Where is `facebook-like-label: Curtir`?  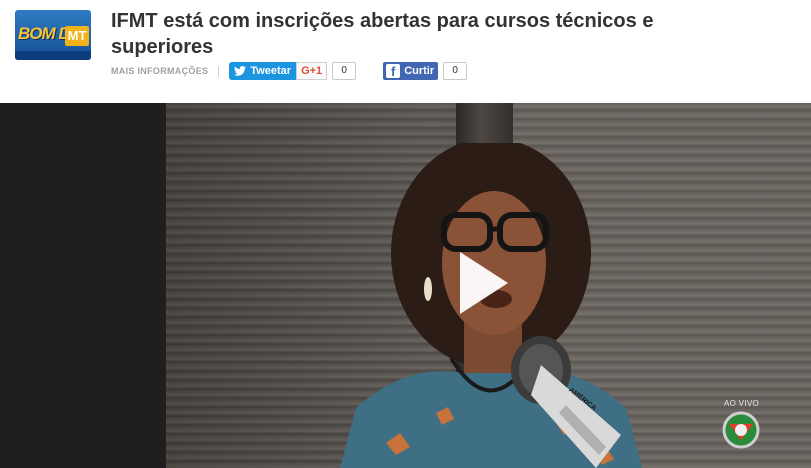
facebook-like-label: Curtir is located at coordinates (419, 71).